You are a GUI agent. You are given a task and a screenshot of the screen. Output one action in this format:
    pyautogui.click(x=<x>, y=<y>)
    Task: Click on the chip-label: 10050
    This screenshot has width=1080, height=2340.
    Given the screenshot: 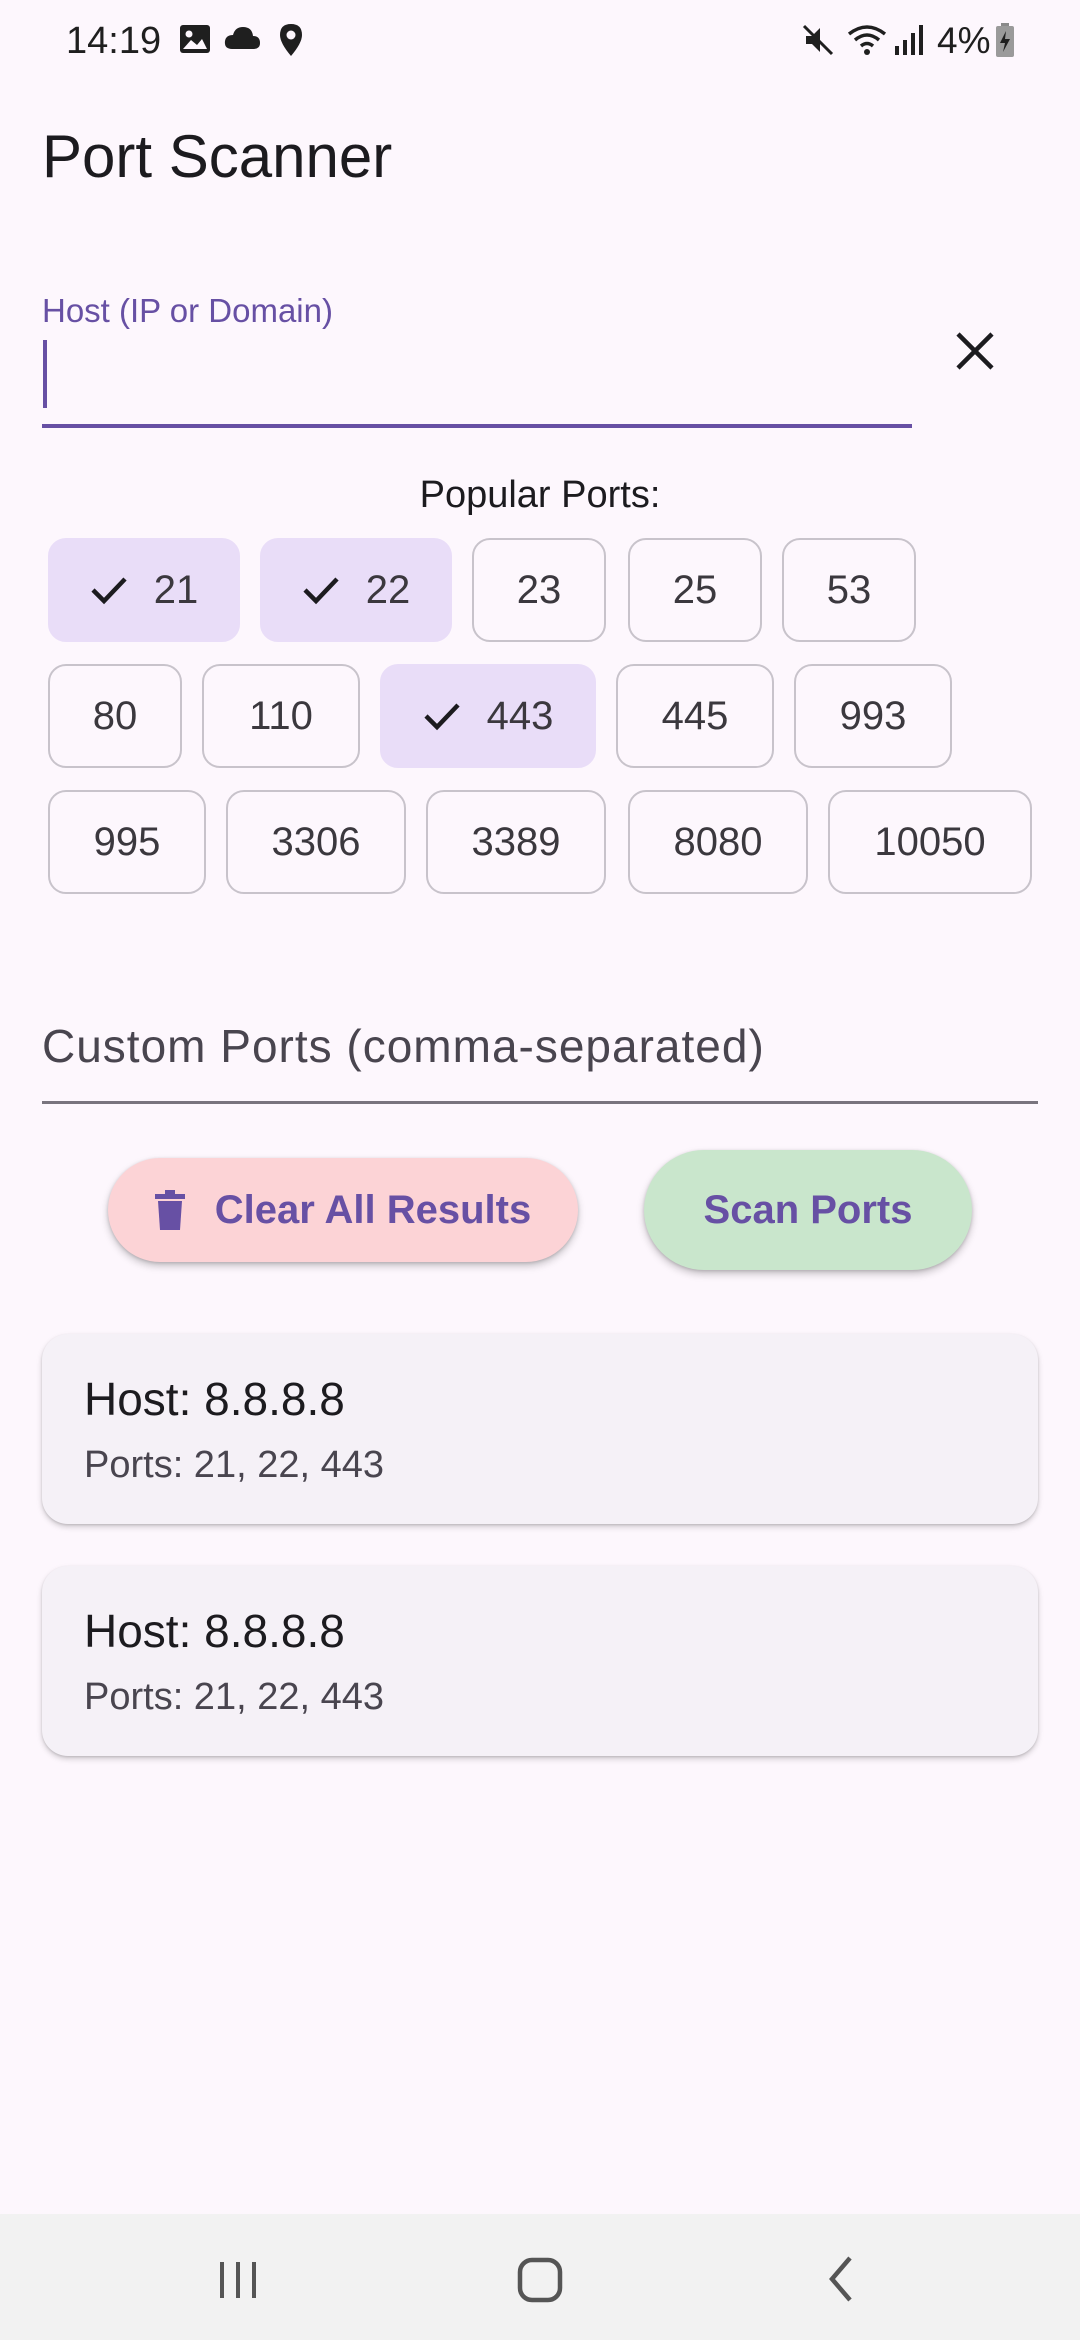 What is the action you would take?
    pyautogui.click(x=930, y=841)
    